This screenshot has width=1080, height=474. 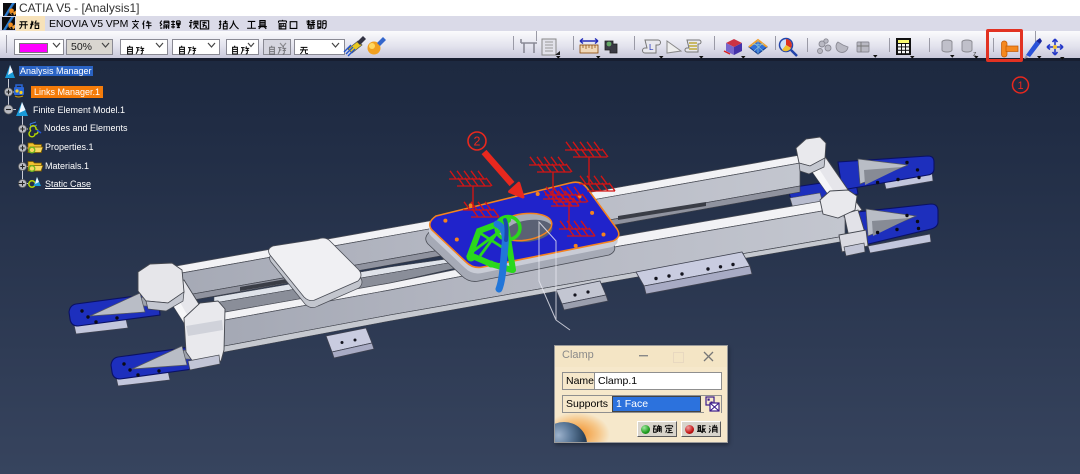 What do you see at coordinates (1020, 86) in the screenshot?
I see `svg-text: 1` at bounding box center [1020, 86].